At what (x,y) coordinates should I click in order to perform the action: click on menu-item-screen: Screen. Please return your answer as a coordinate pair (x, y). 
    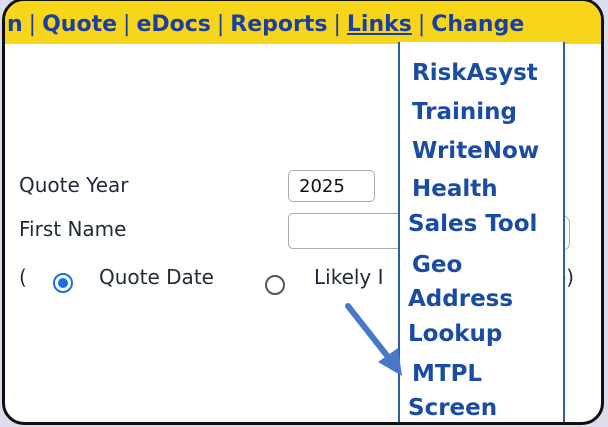
    Looking at the image, I should click on (452, 406).